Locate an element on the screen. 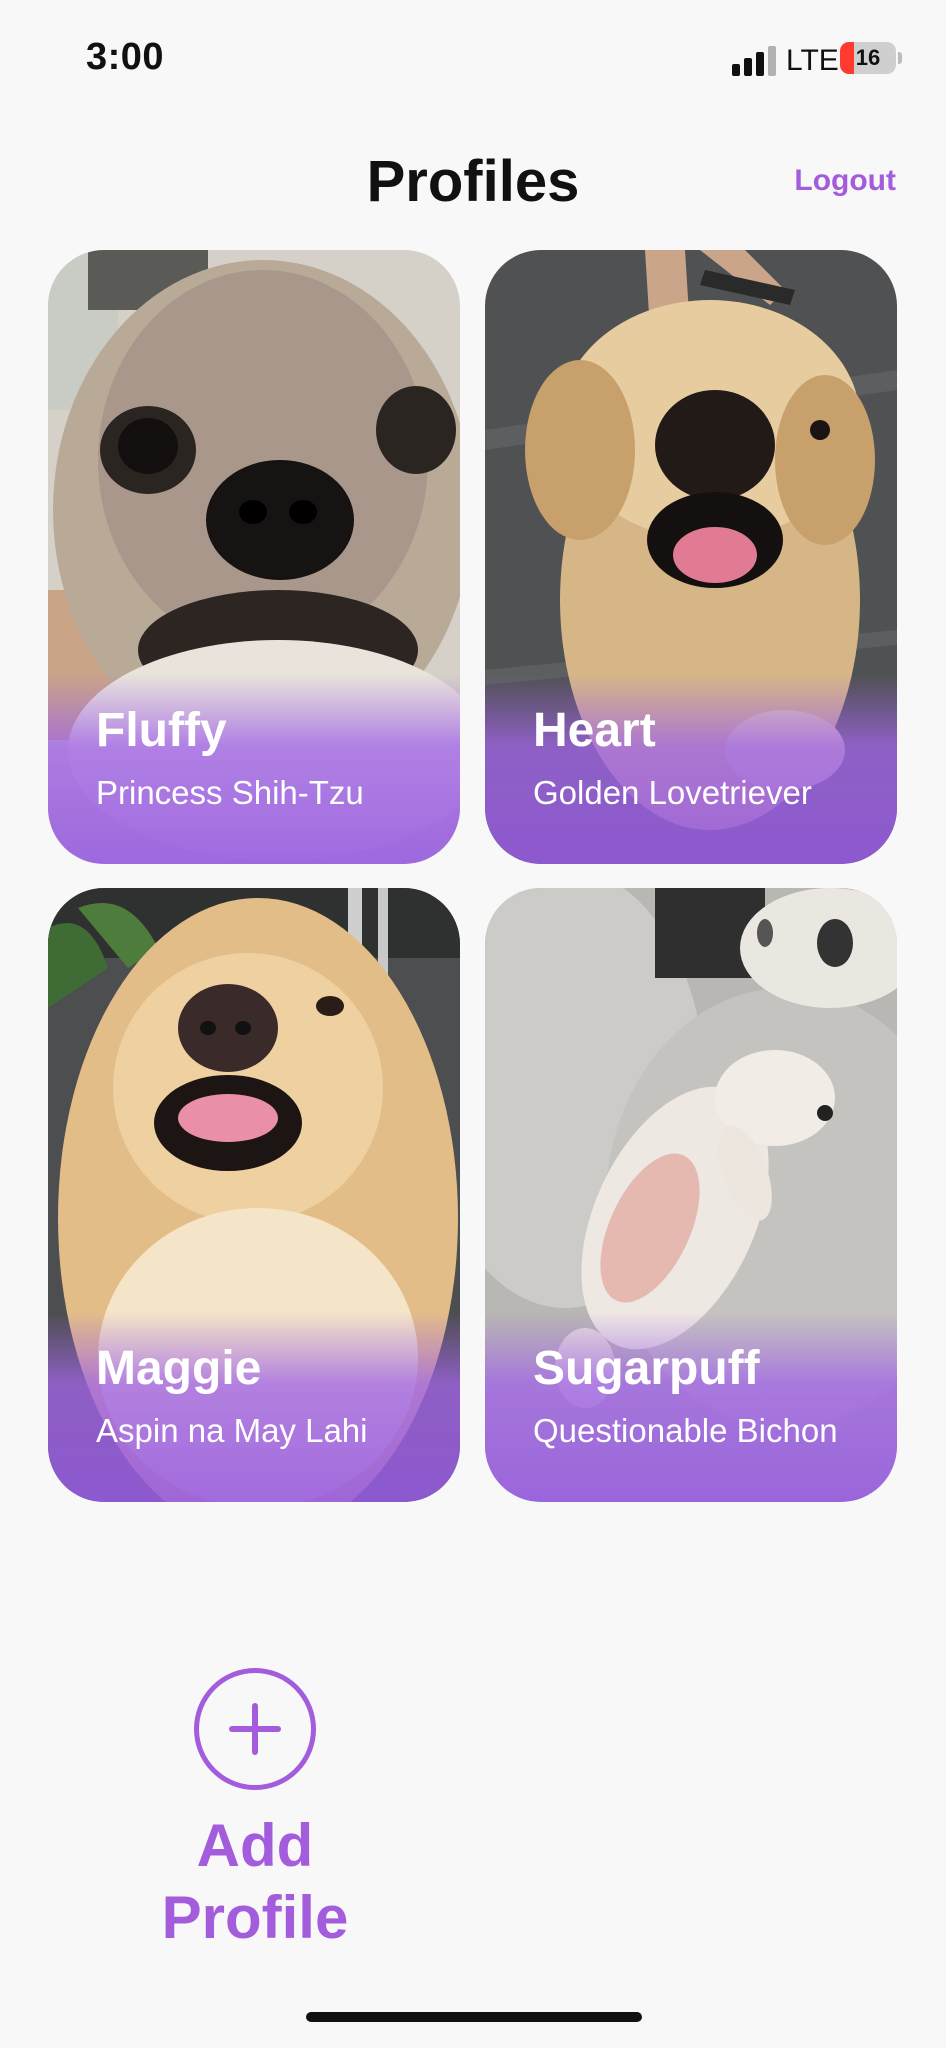 The height and width of the screenshot is (2048, 946). profile-name: Maggie is located at coordinates (179, 1368).